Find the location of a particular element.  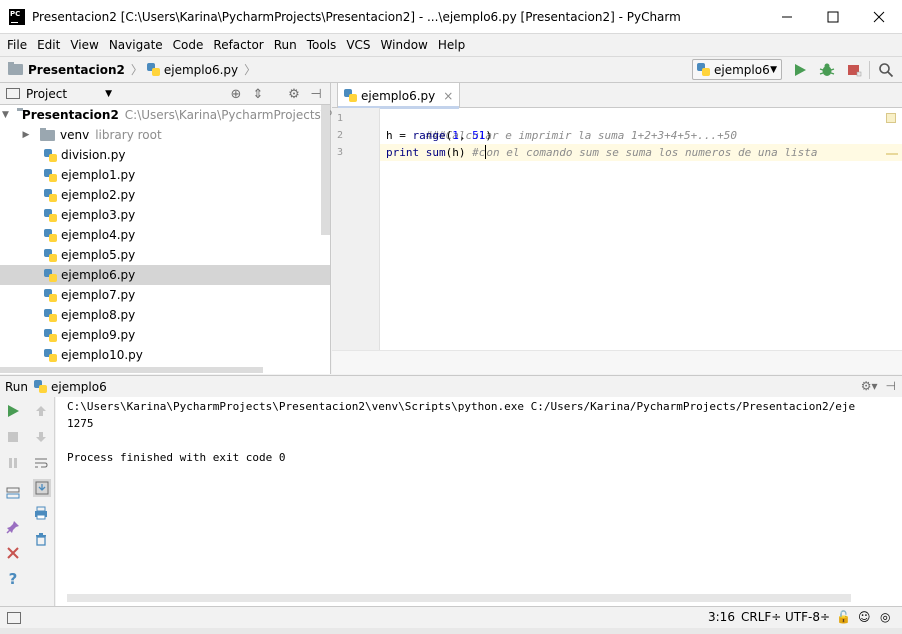

cursor-position: 3:16 is located at coordinates (721, 617).